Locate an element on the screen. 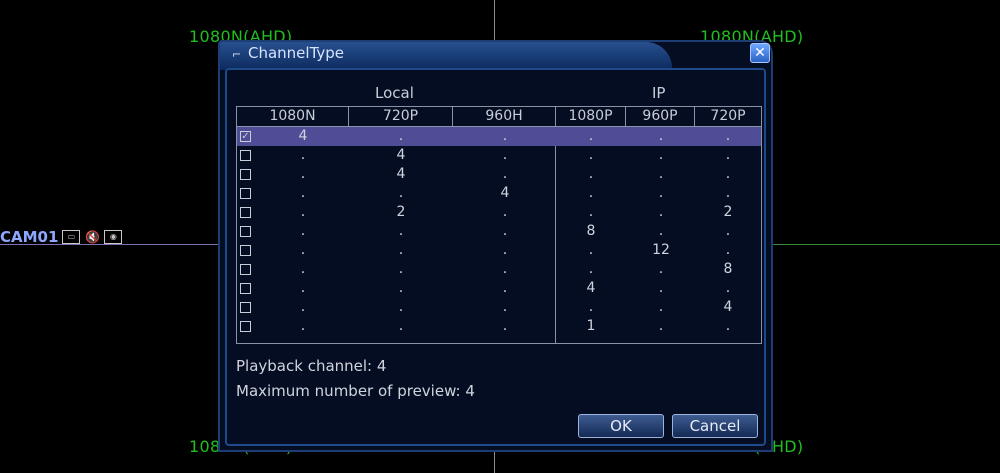 The height and width of the screenshot is (473, 1000). max-preview-text: Maximum number of preview: 4 is located at coordinates (355, 391).